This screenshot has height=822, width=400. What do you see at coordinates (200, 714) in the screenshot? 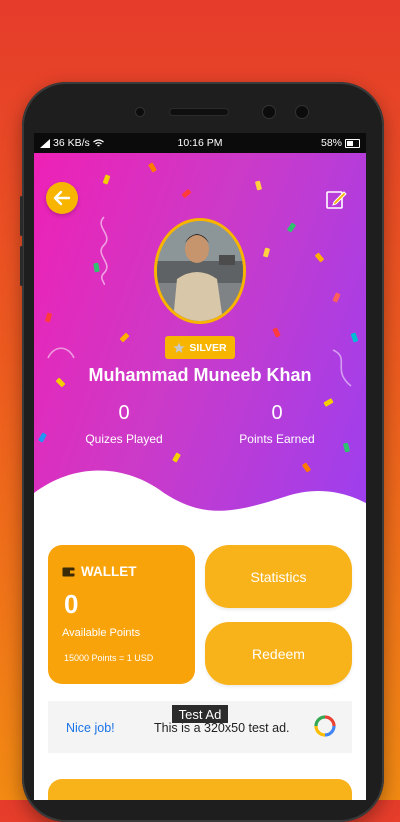
I see `ad-label: Test Ad` at bounding box center [200, 714].